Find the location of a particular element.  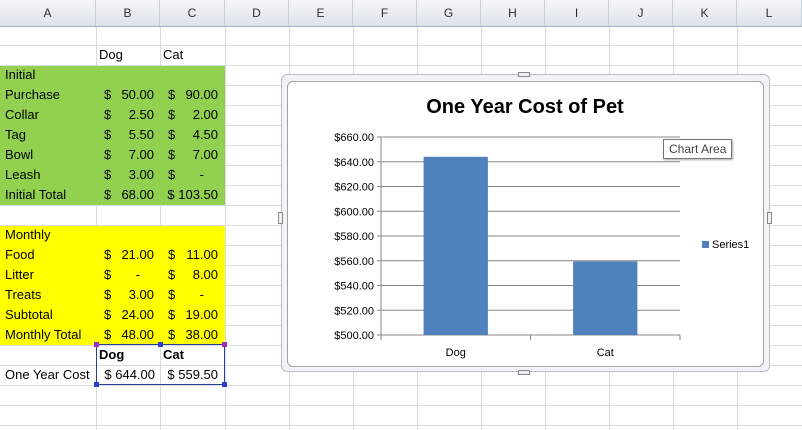

row-subtotal-label: Subtotal is located at coordinates (29, 315).